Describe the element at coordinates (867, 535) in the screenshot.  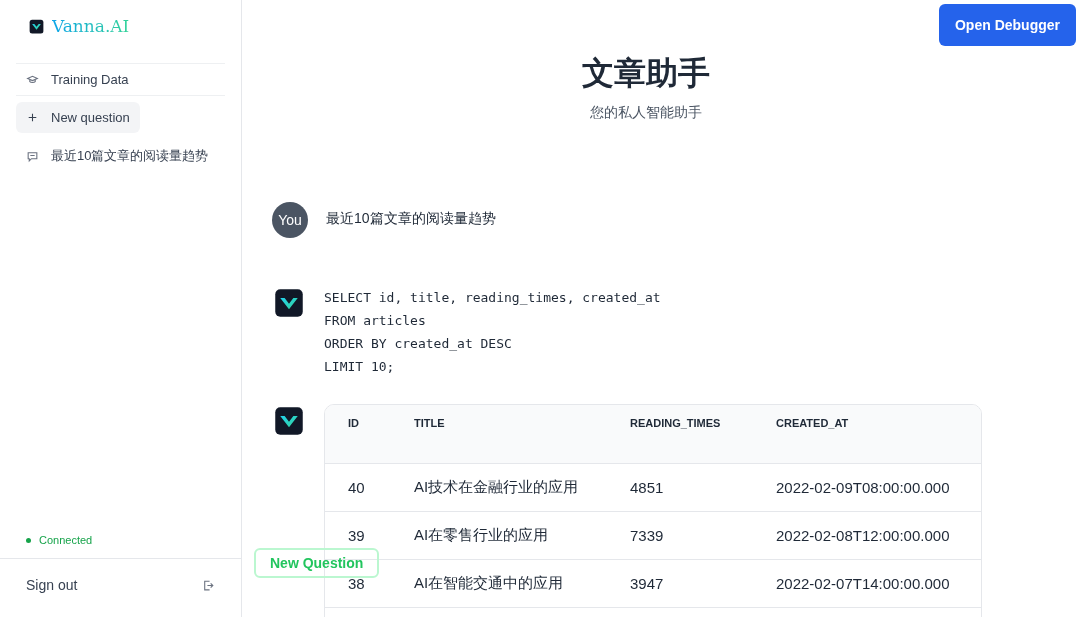
I see `table-cell: 2022-02-08T12:00:00.000` at that location.